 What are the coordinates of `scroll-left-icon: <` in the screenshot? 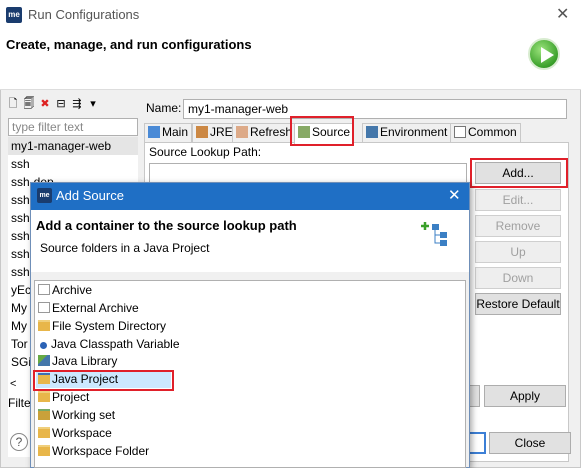 It's located at (13, 384).